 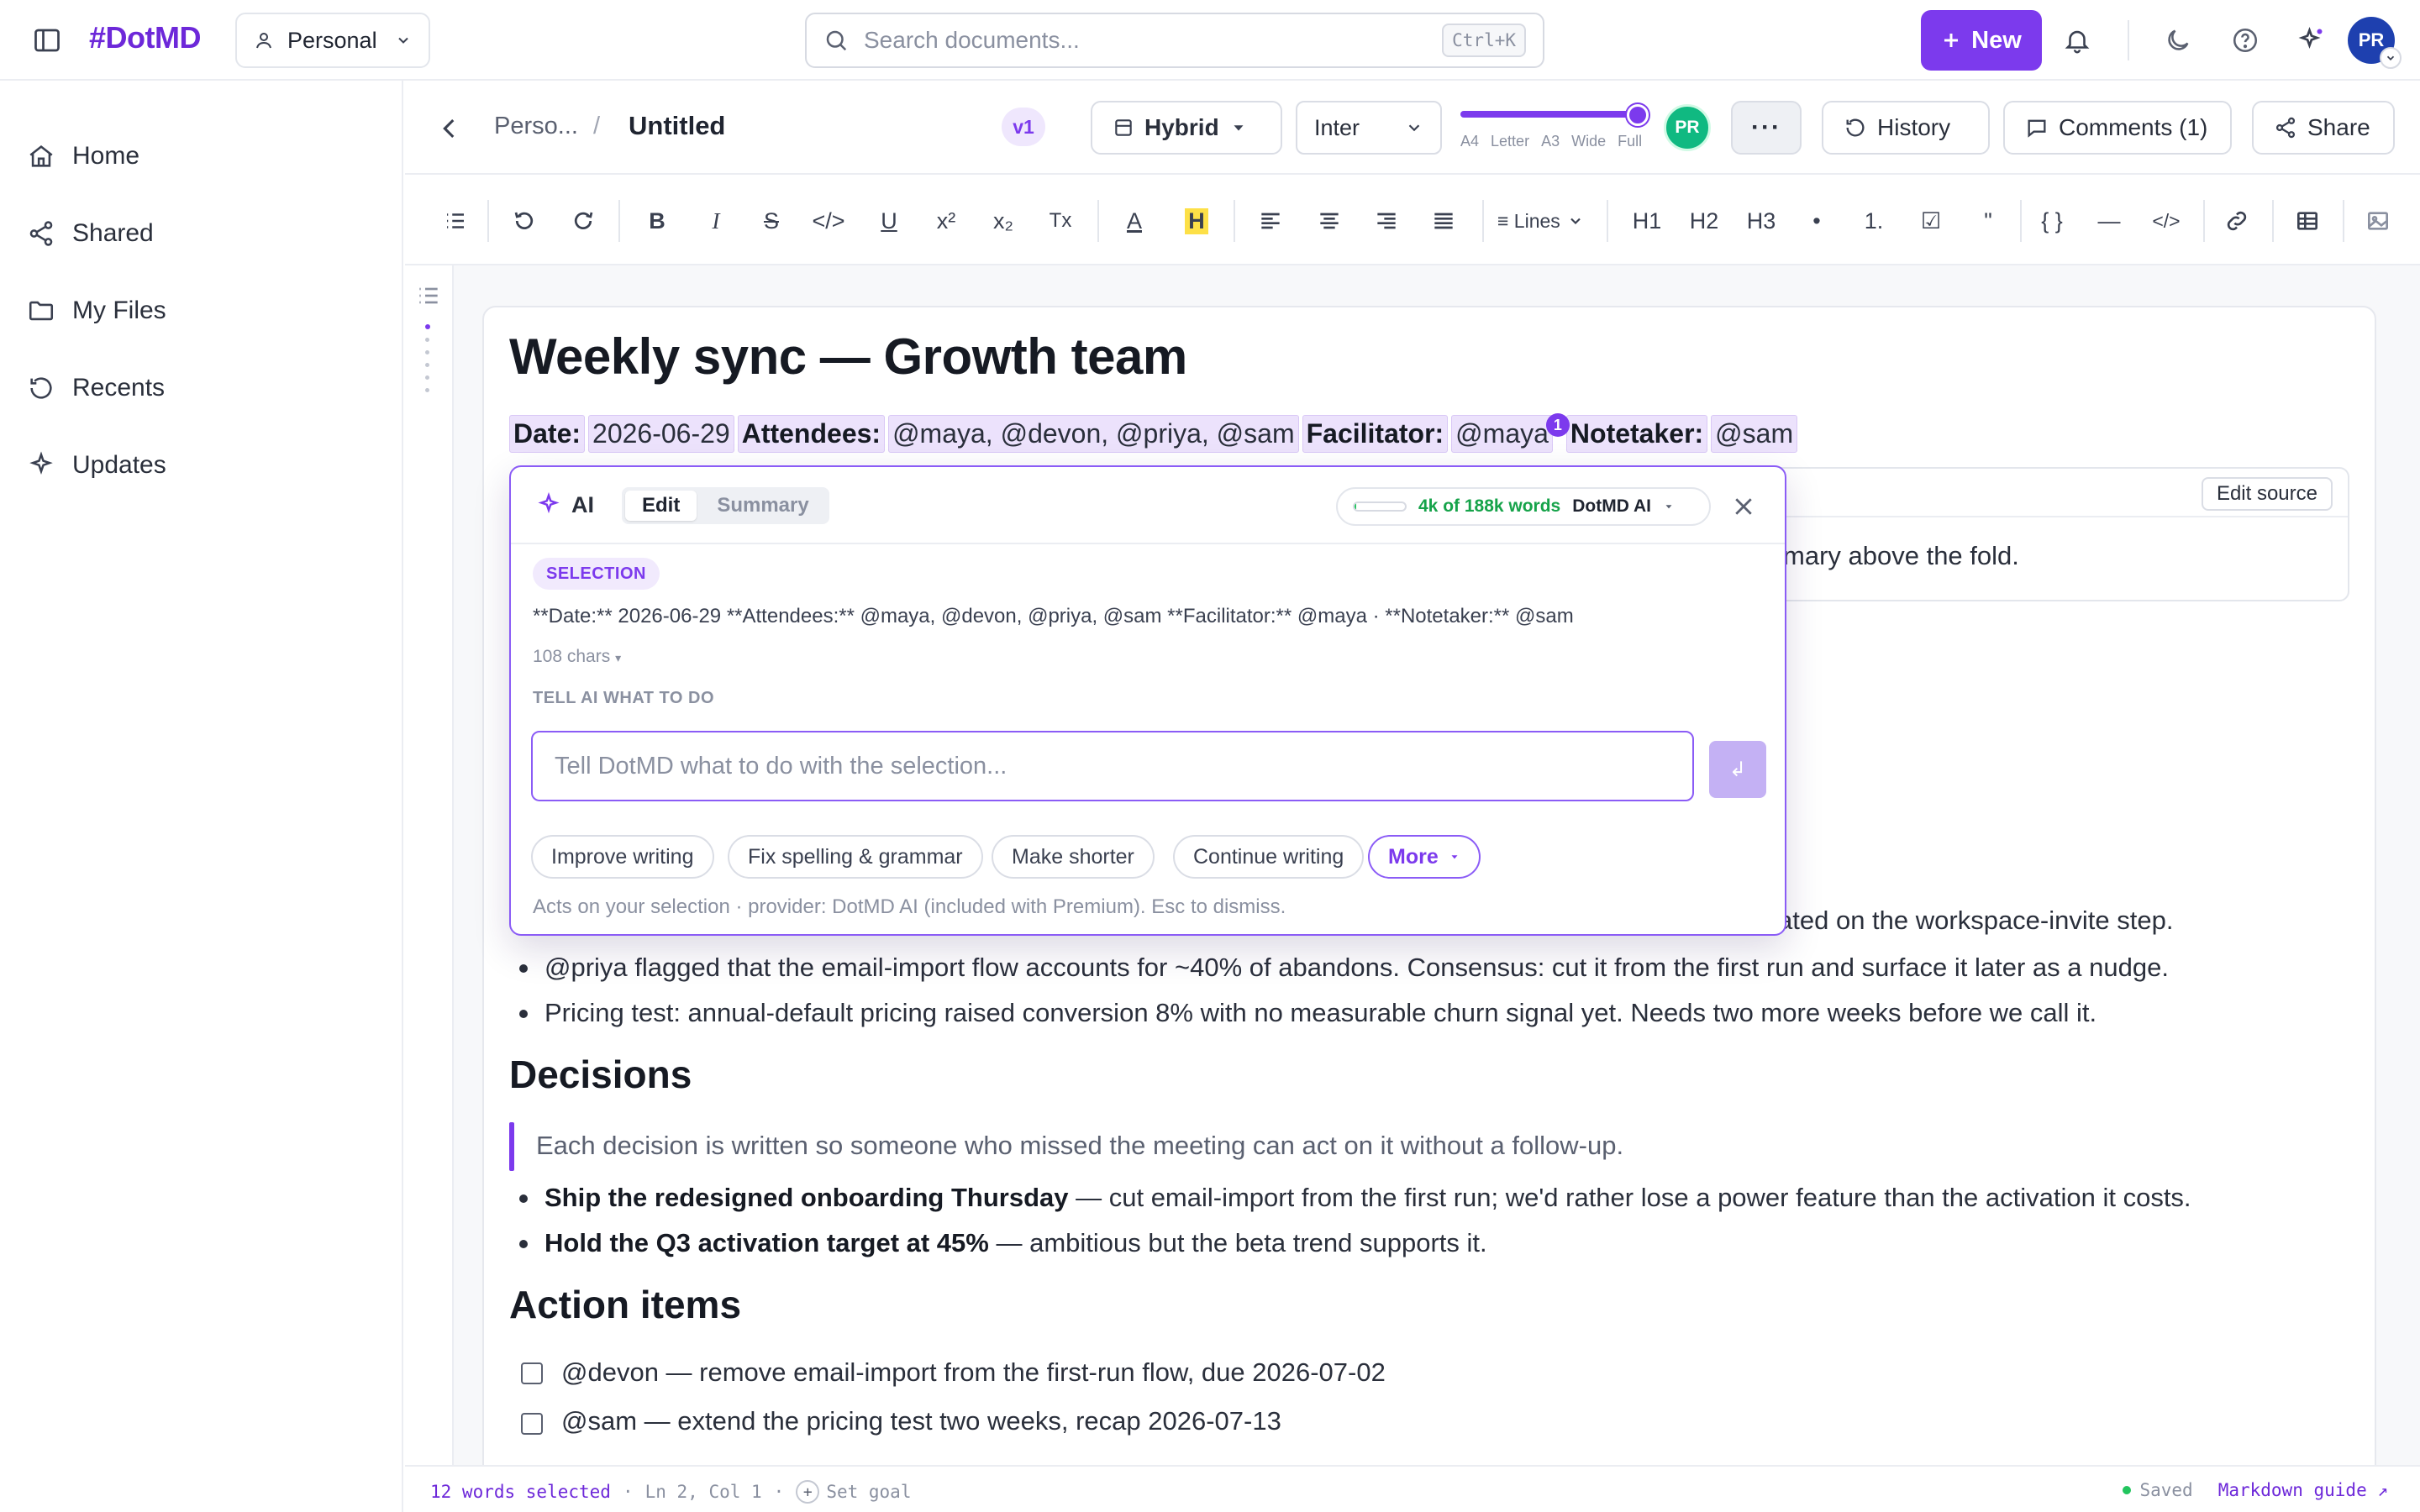 I want to click on code-block-button: { }, so click(x=2052, y=221).